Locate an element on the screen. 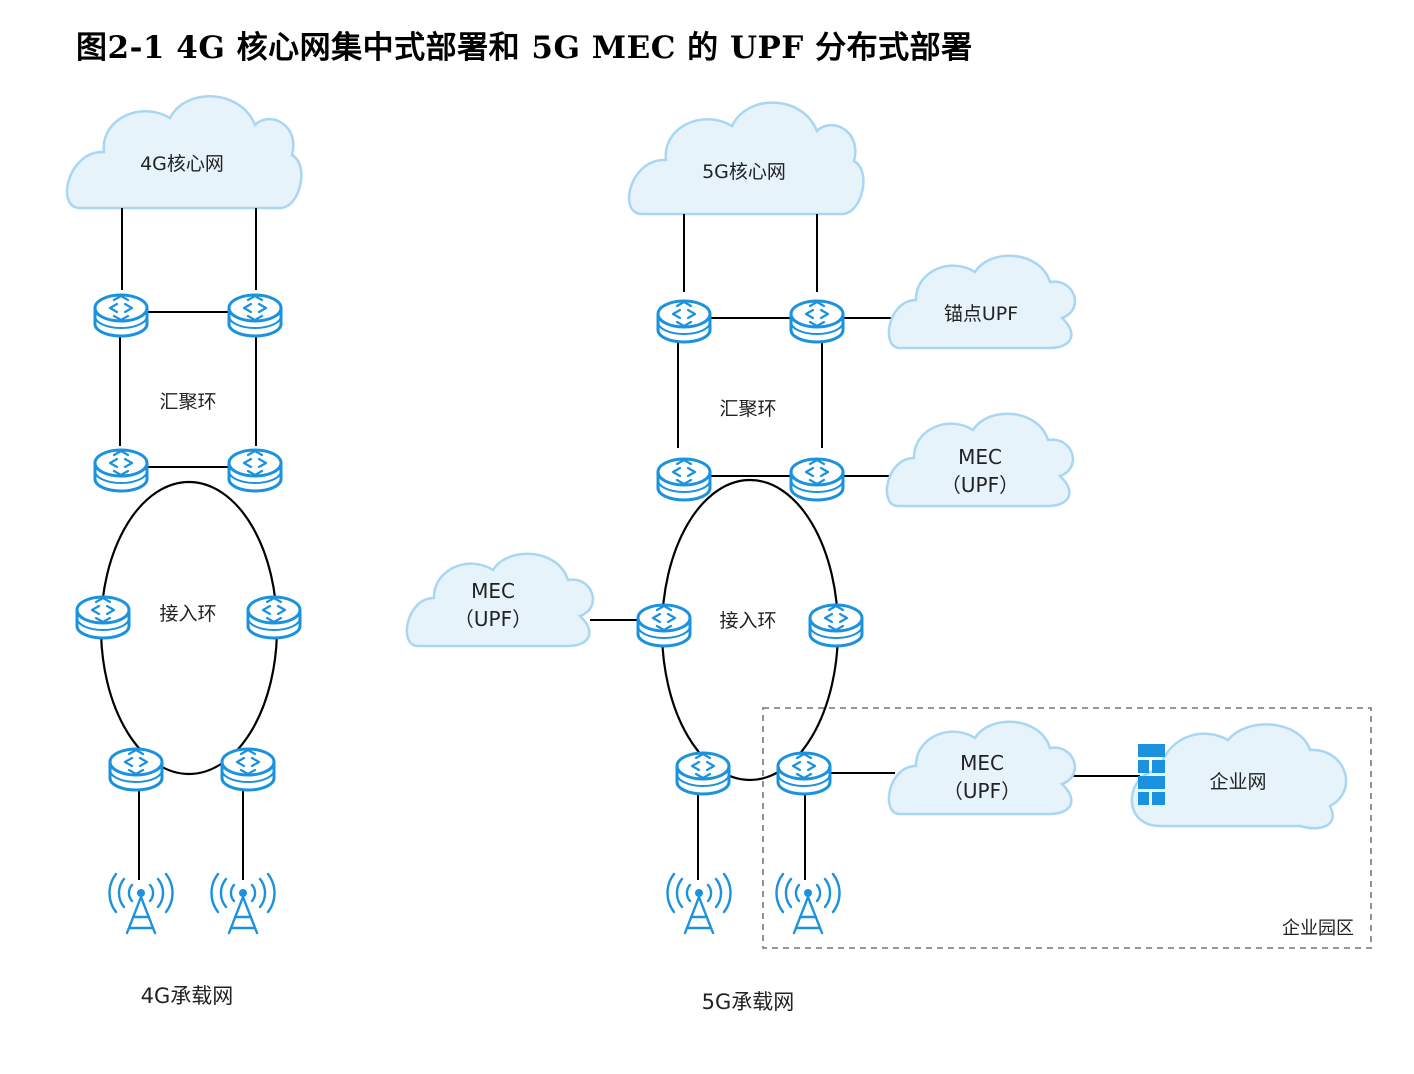 The height and width of the screenshot is (1074, 1414). label-enterprise-park: 企业园区 is located at coordinates (1318, 928).